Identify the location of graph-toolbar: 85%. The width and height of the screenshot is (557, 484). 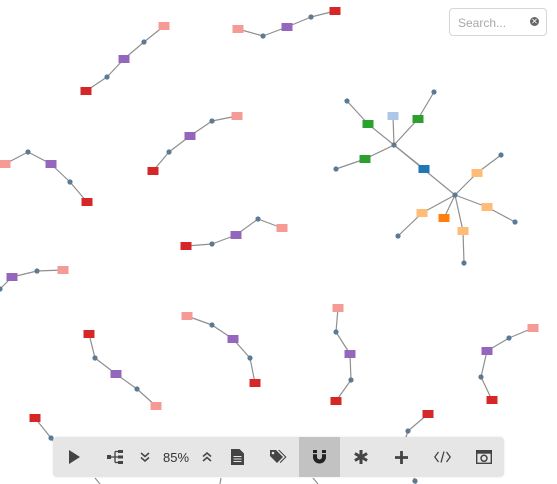
(278, 457).